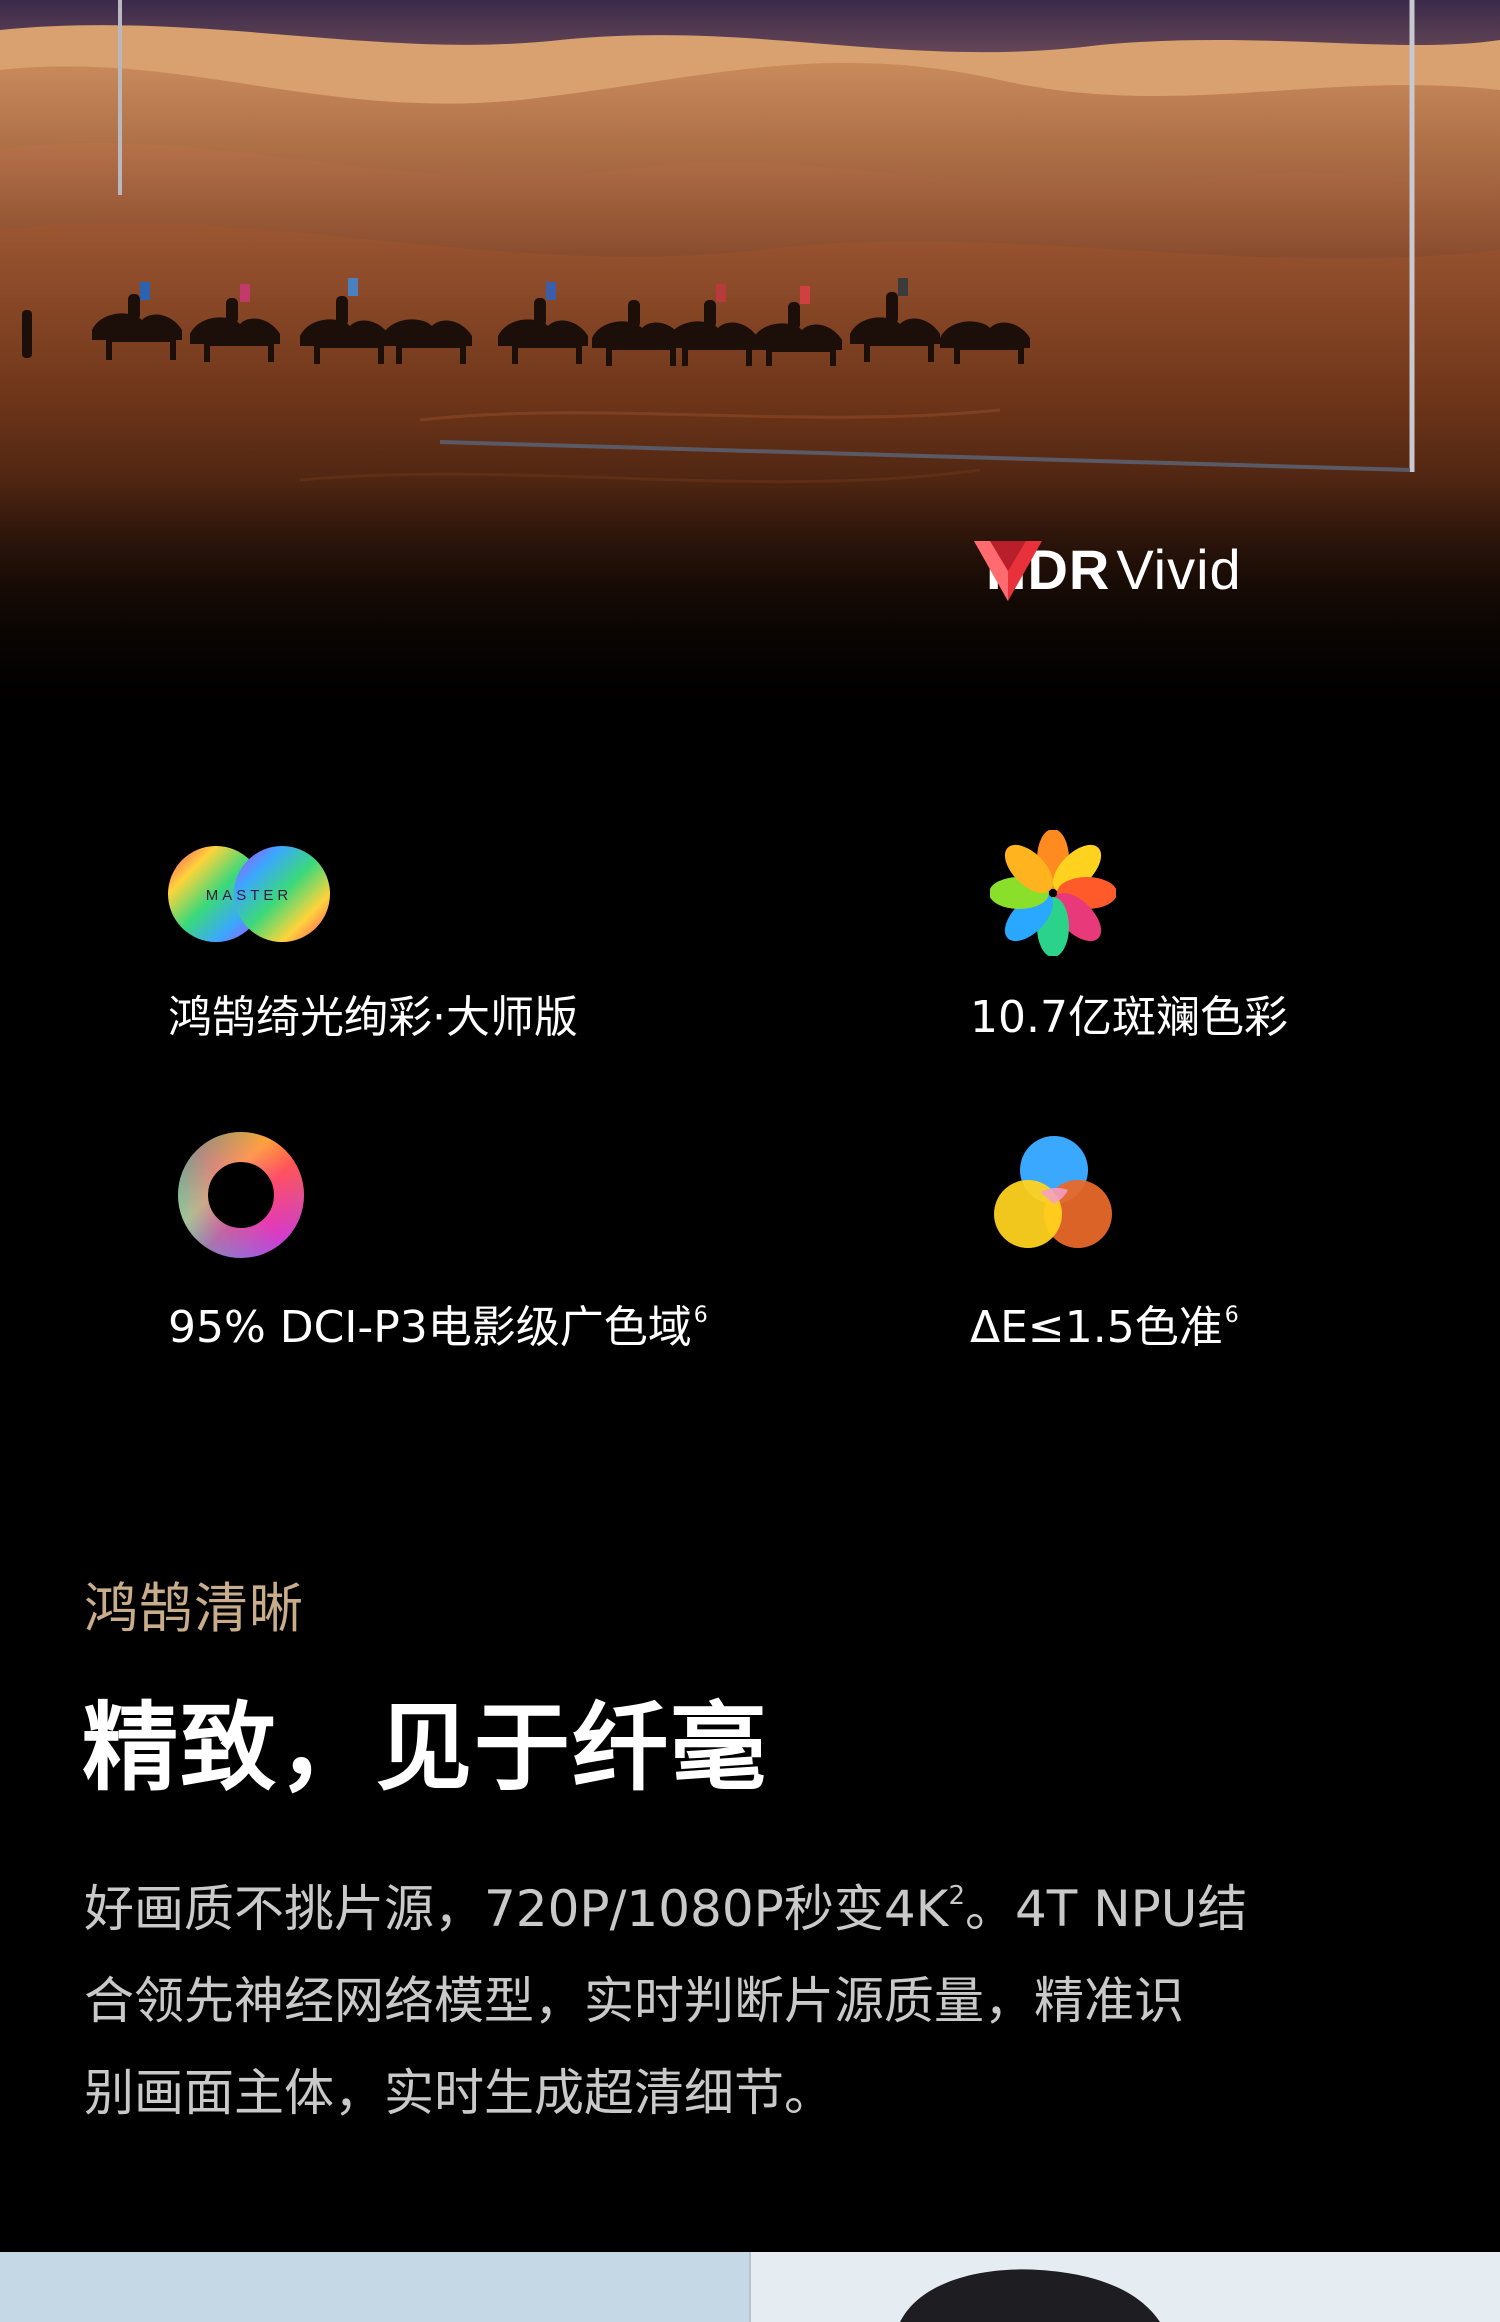 Image resolution: width=1500 pixels, height=2322 pixels. What do you see at coordinates (241, 1195) in the screenshot?
I see `color-ring-icon` at bounding box center [241, 1195].